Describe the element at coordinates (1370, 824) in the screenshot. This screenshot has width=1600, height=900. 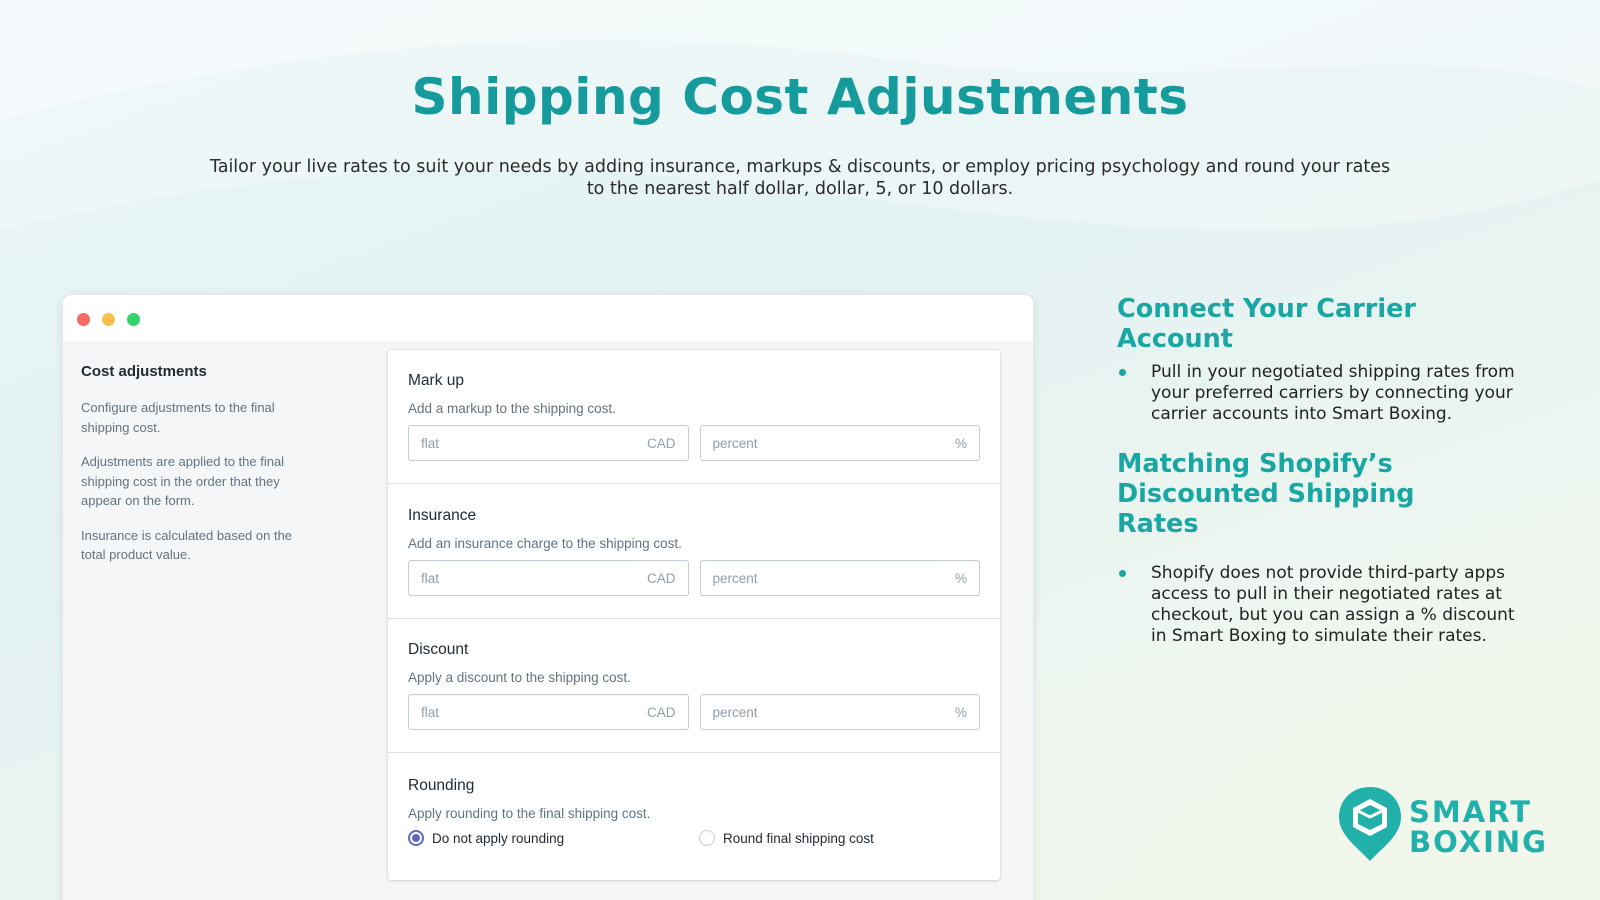
I see `box-pin-icon` at that location.